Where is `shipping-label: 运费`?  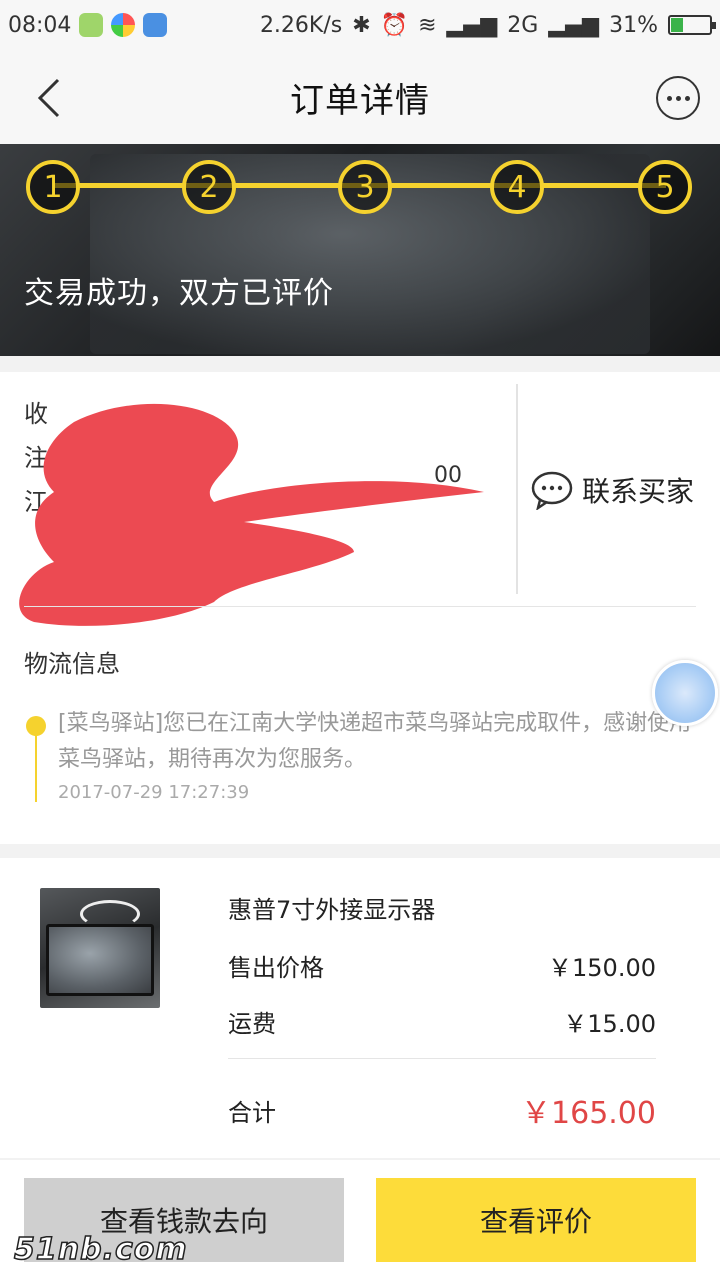 shipping-label: 运费 is located at coordinates (252, 1024).